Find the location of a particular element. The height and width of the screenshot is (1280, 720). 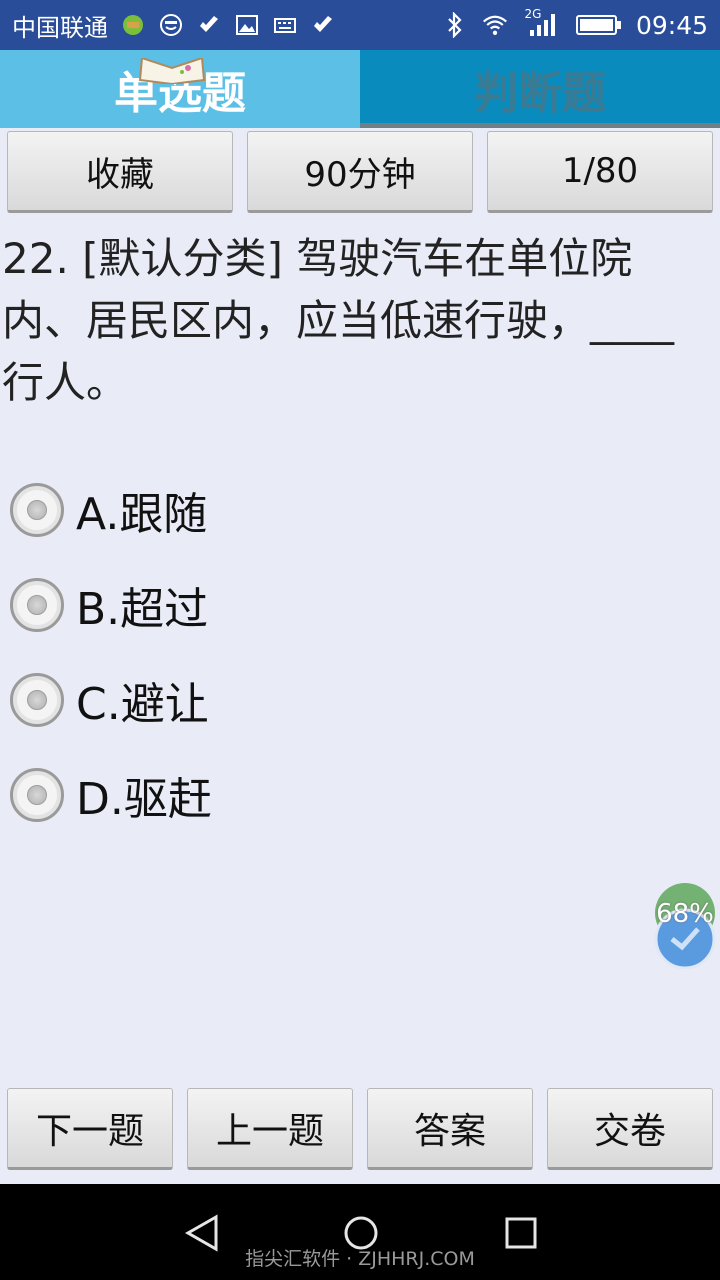

battery-icon is located at coordinates (598, 25).